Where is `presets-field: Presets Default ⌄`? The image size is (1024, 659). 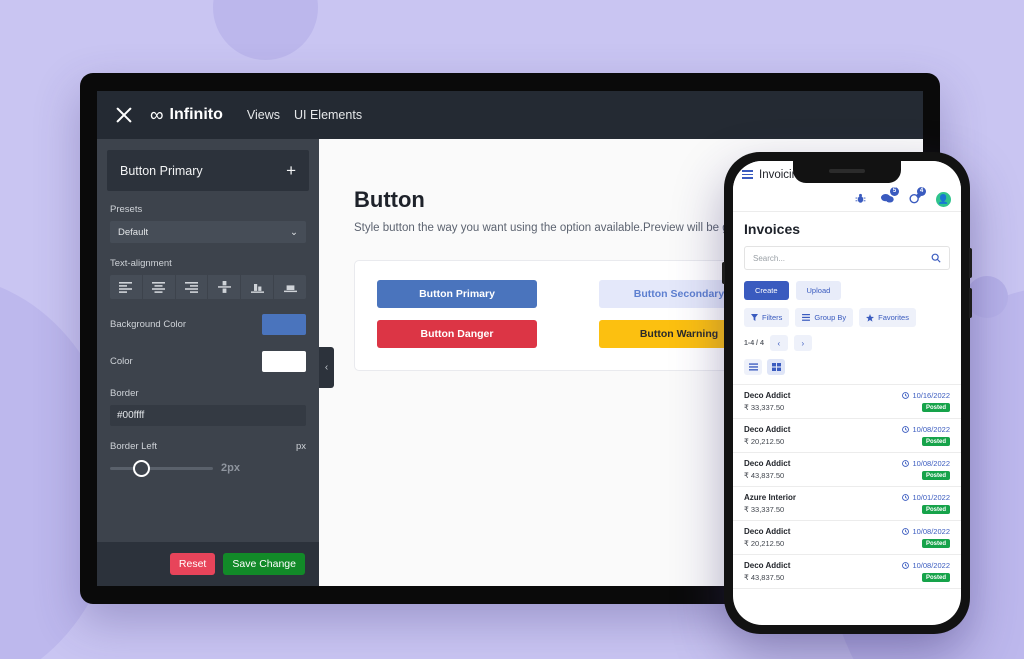 presets-field: Presets Default ⌄ is located at coordinates (208, 223).